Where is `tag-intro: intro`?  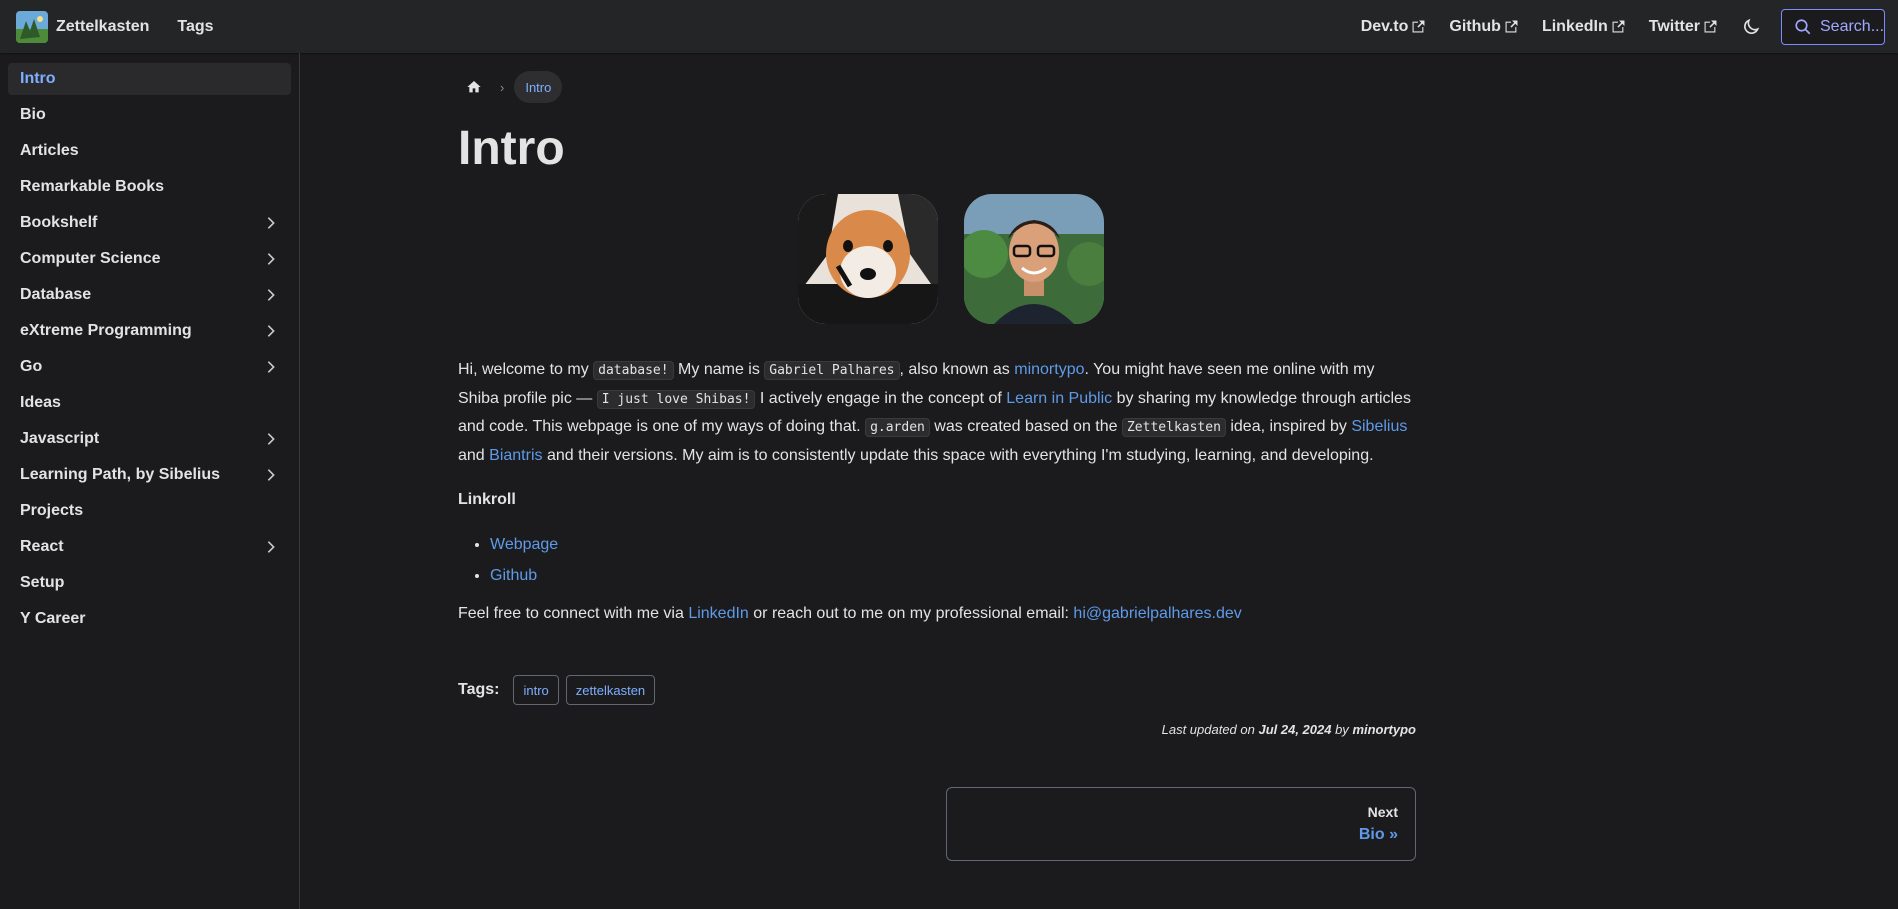 tag-intro: intro is located at coordinates (536, 690).